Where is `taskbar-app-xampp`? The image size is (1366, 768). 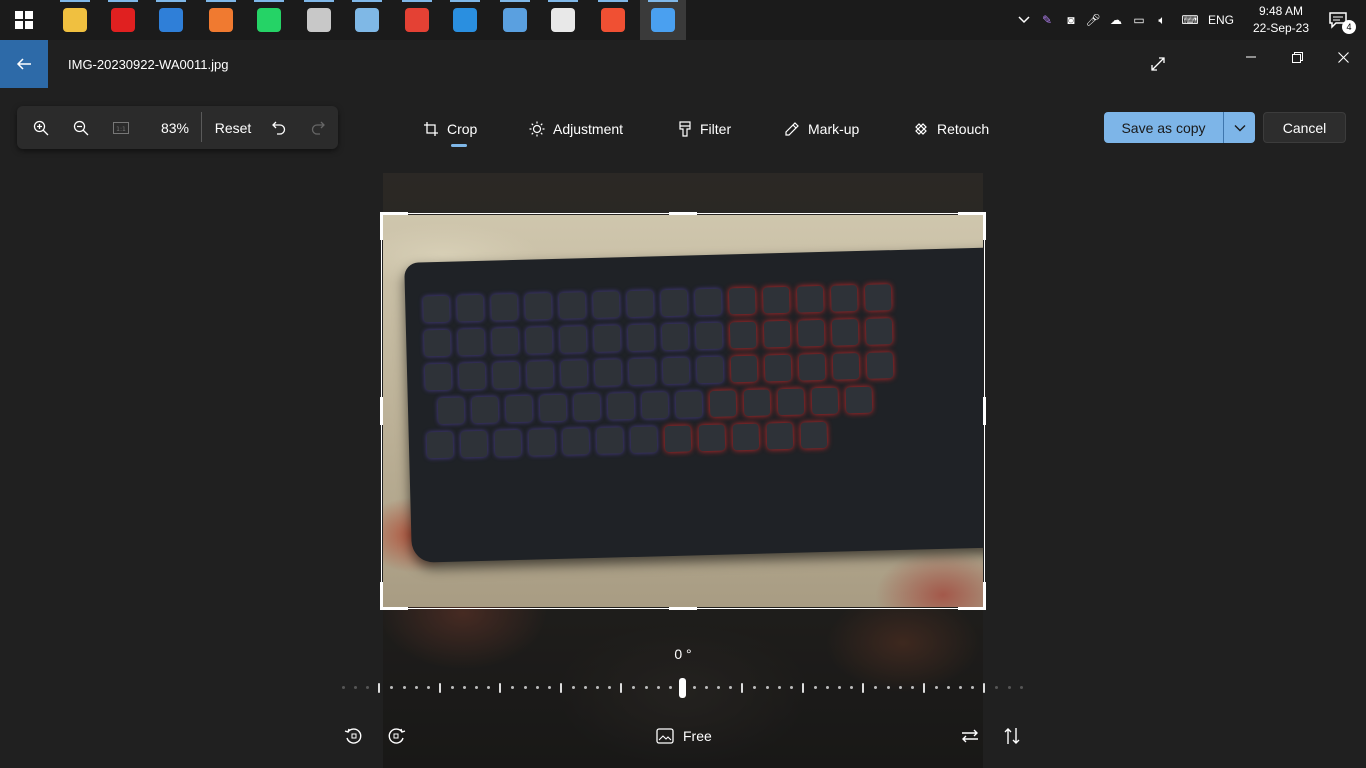
taskbar-app-xampp is located at coordinates (221, 20).